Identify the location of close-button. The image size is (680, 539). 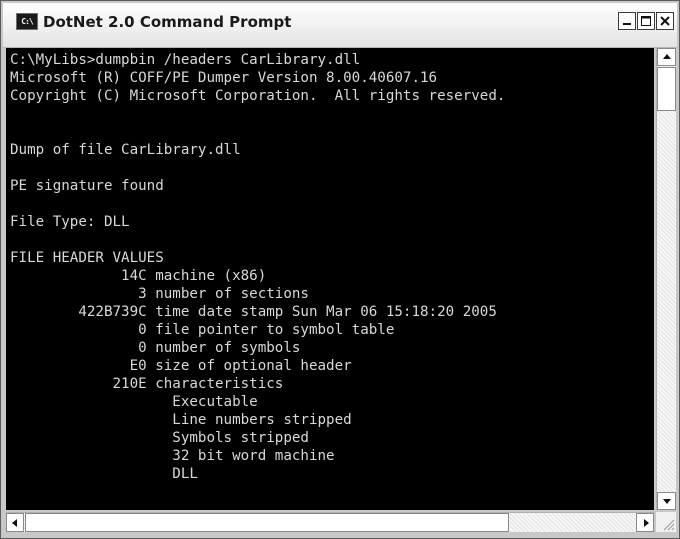
(665, 21).